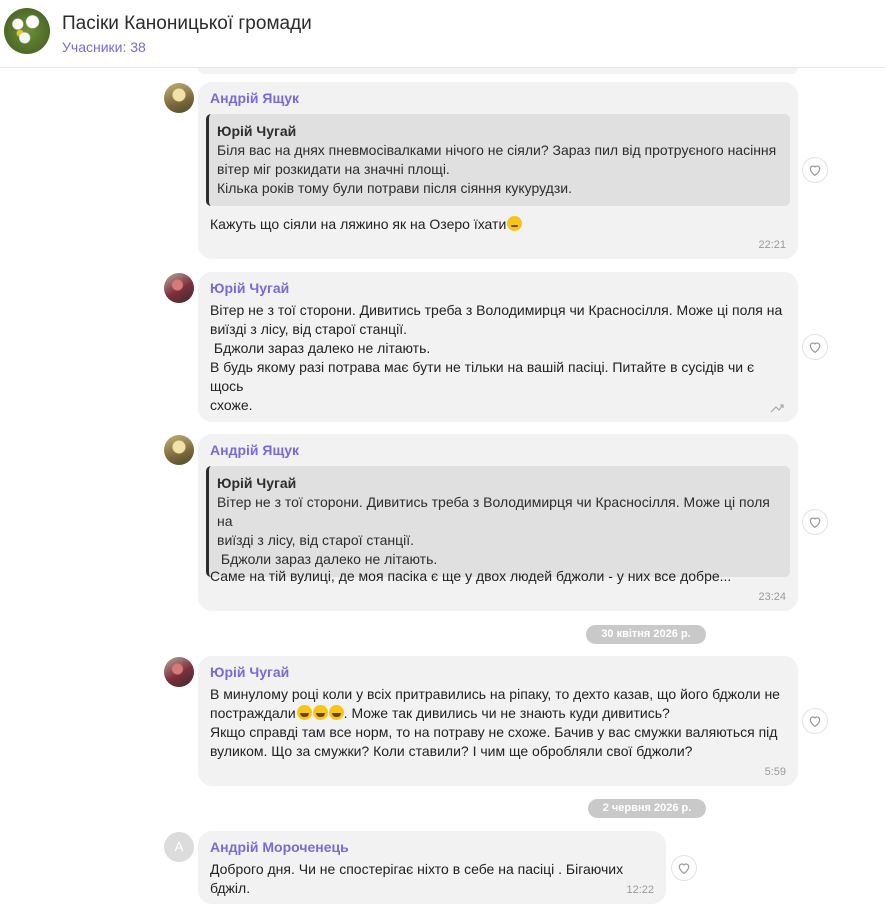  What do you see at coordinates (777, 408) in the screenshot?
I see `forward-icon` at bounding box center [777, 408].